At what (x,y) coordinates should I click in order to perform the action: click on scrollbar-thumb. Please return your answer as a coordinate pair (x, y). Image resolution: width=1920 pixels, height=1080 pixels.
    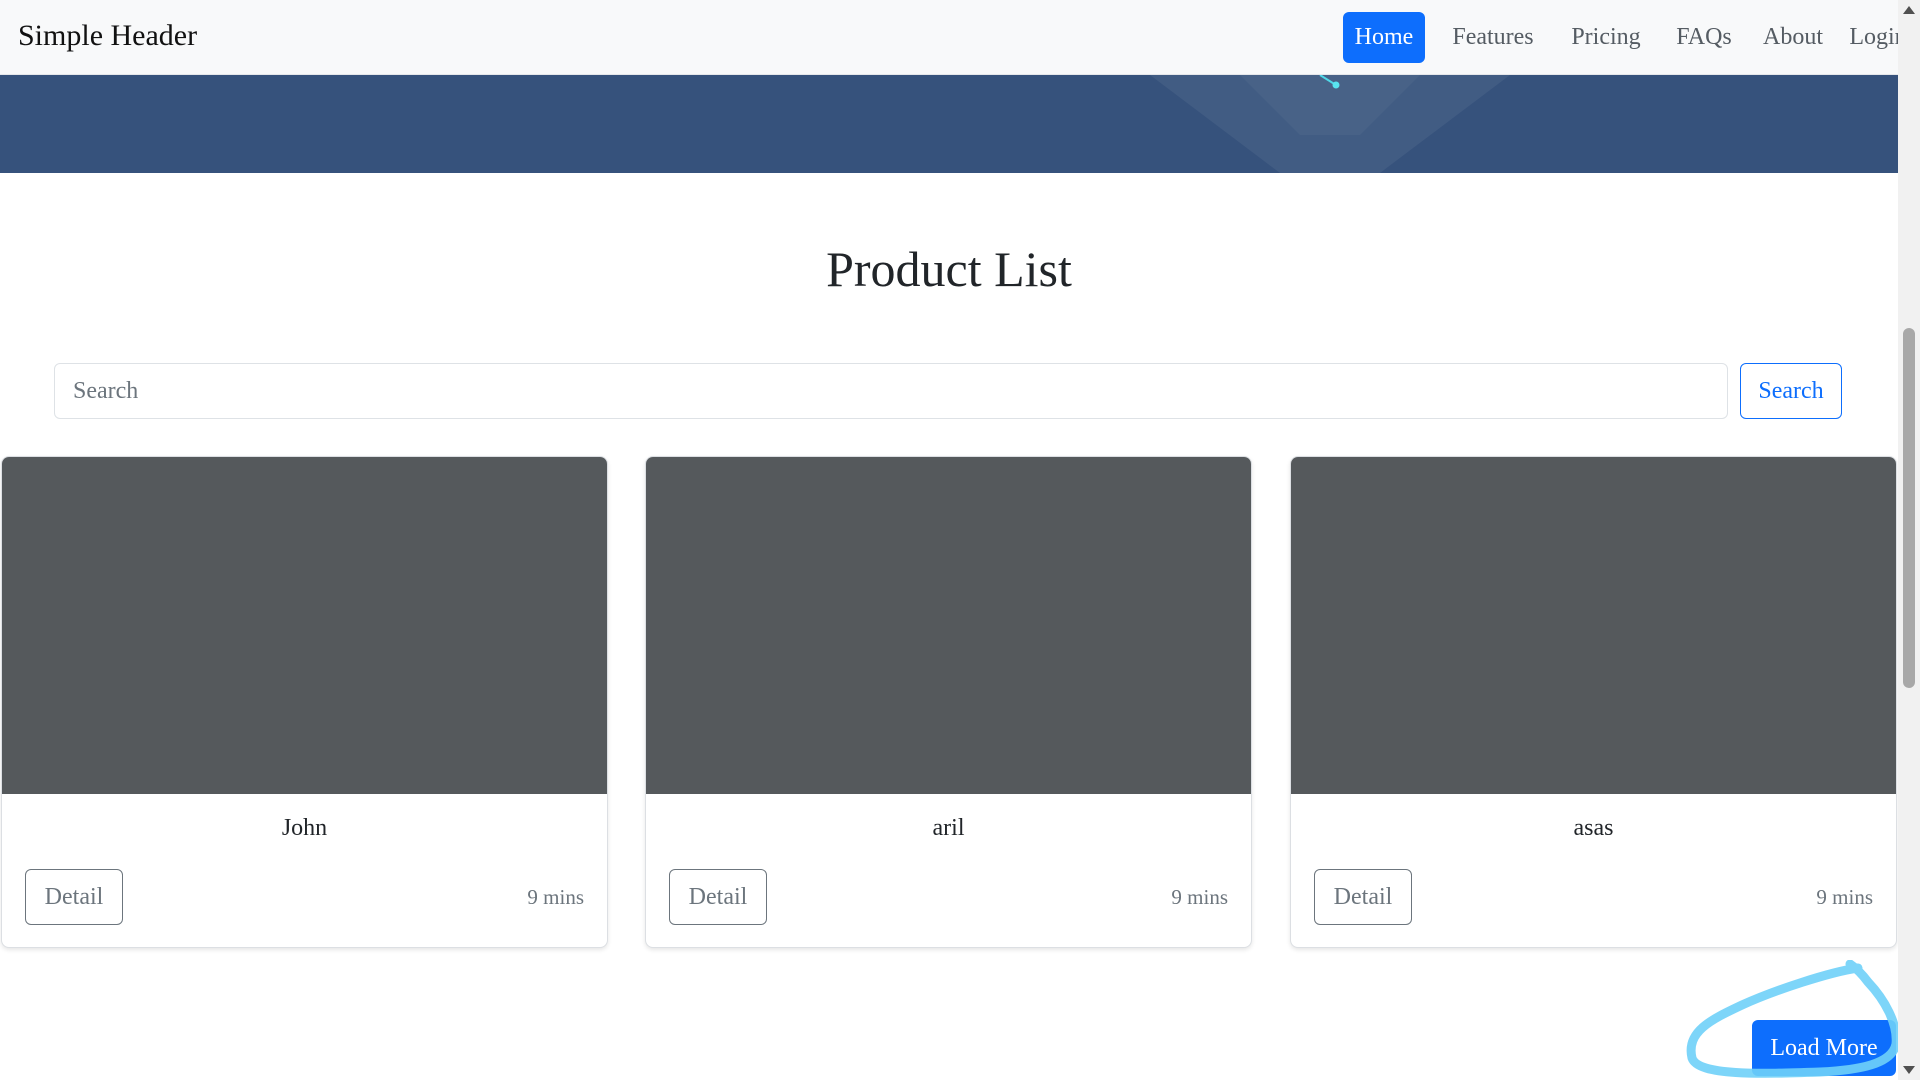
    Looking at the image, I should click on (1909, 508).